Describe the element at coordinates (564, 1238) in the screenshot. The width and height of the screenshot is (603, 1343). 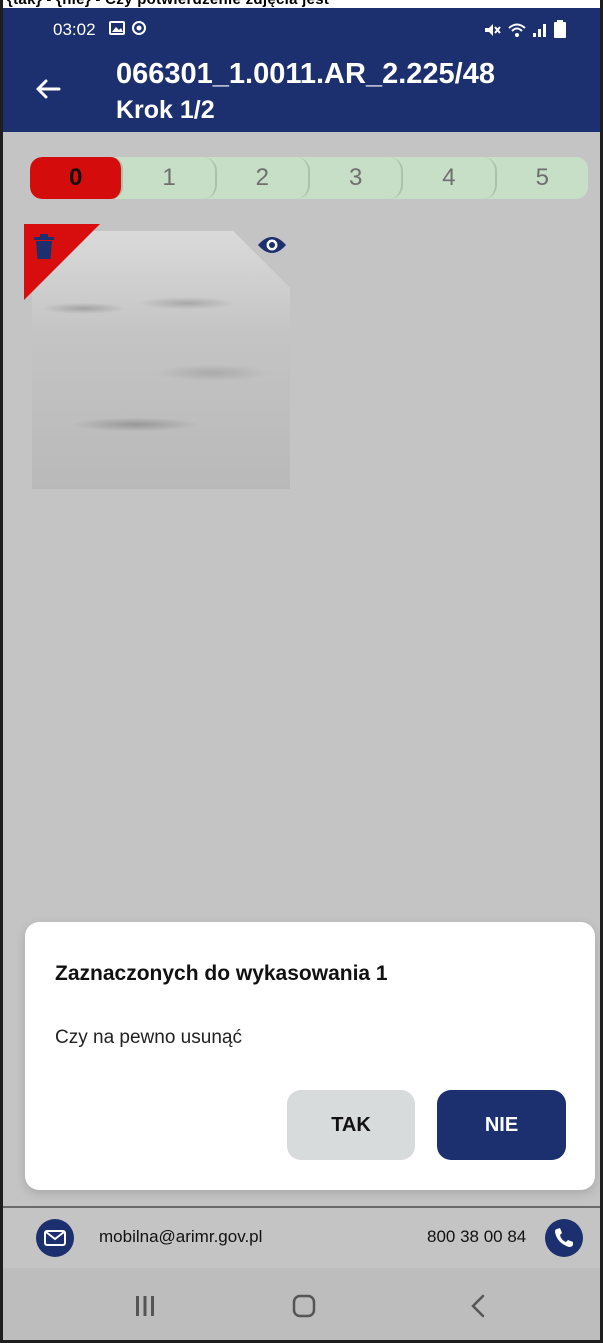
I see `phone-icon` at that location.